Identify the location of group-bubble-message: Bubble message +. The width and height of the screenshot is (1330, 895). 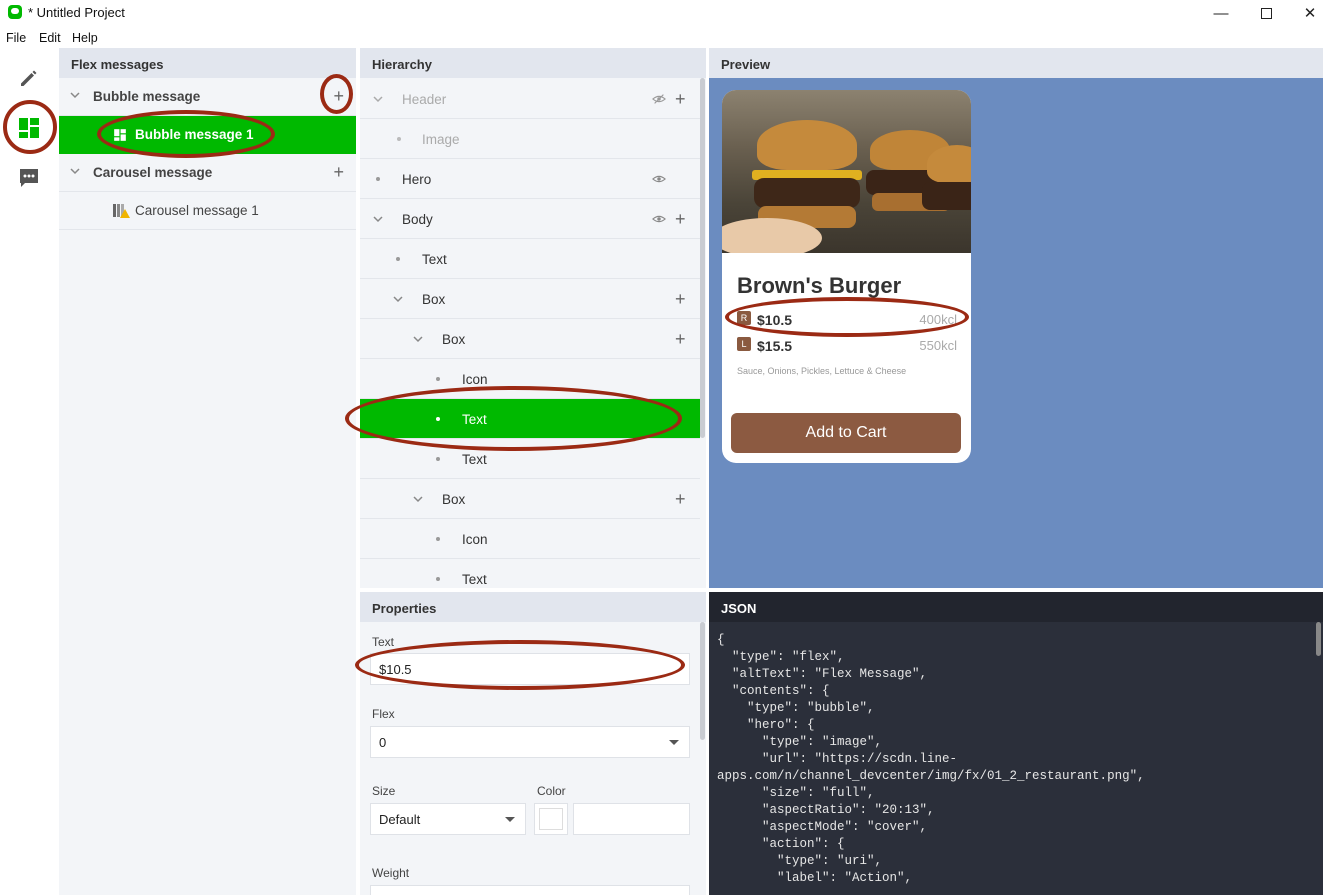
(207, 97).